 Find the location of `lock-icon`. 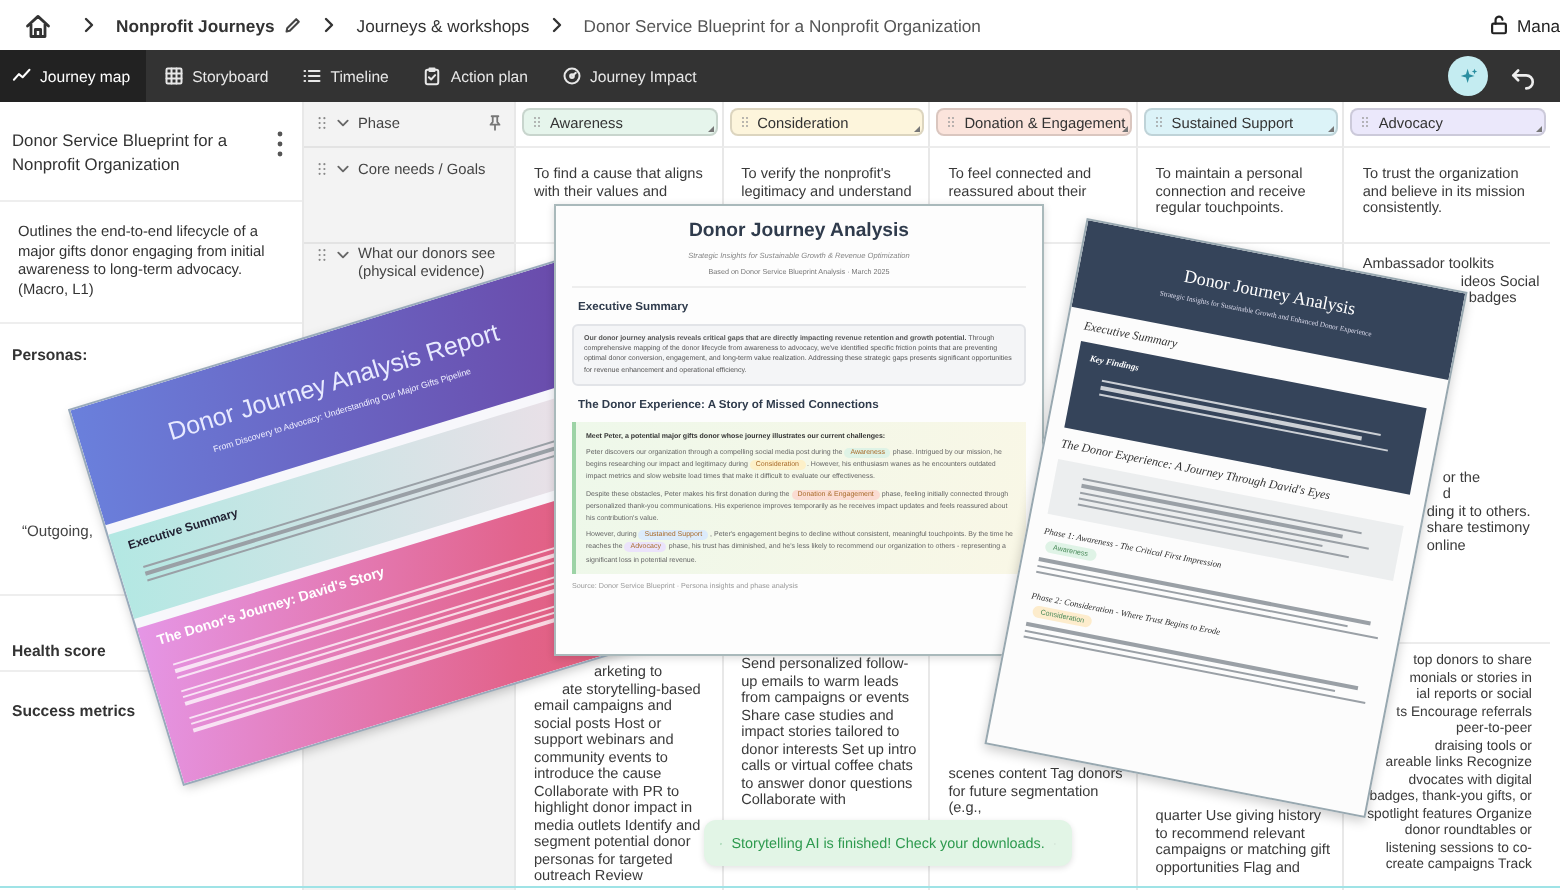

lock-icon is located at coordinates (1498, 25).